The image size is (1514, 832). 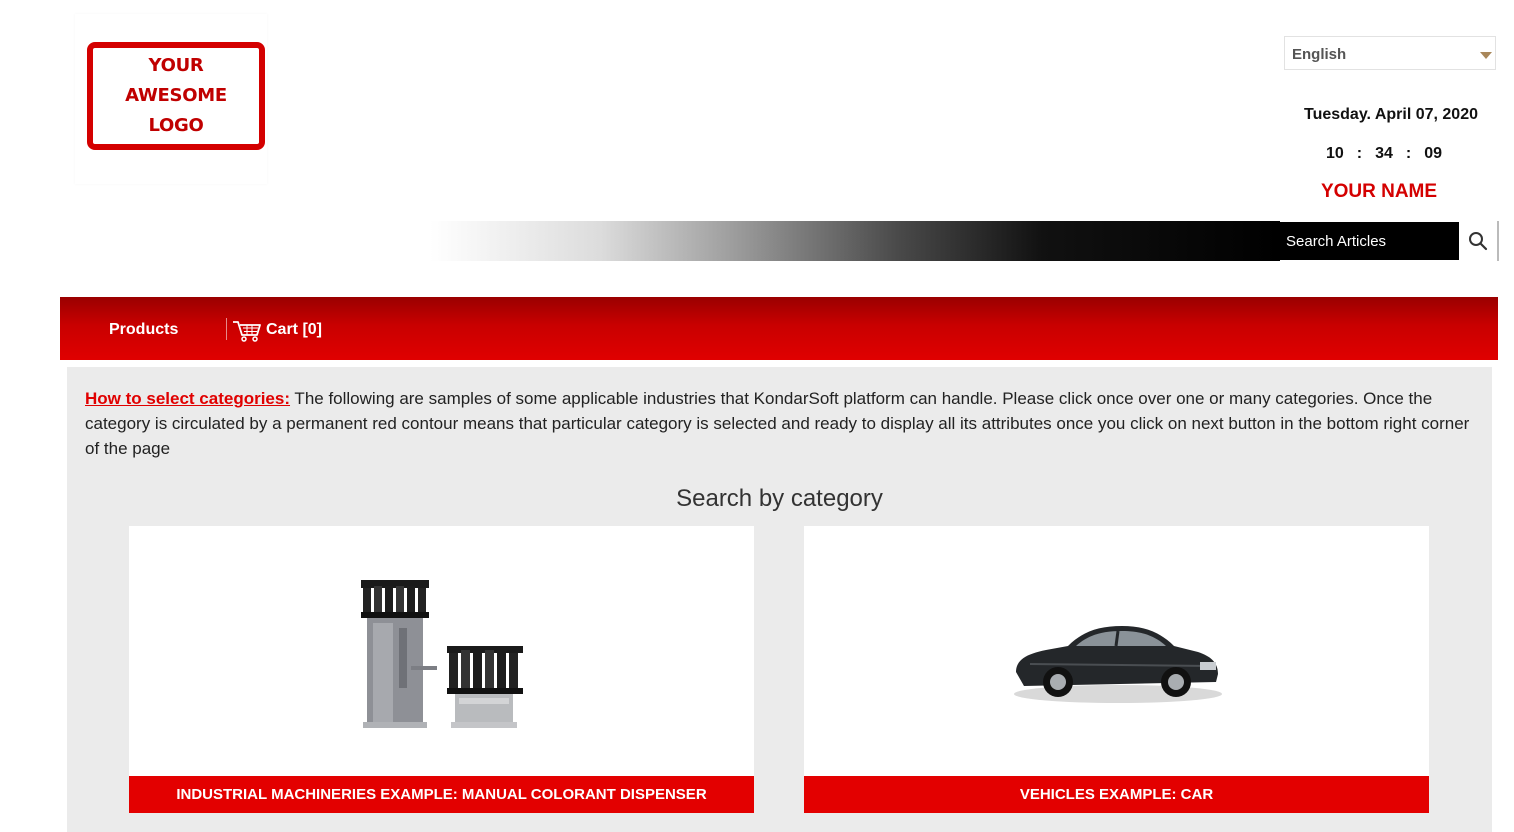 I want to click on language-selected-value: English, so click(x=1319, y=54).